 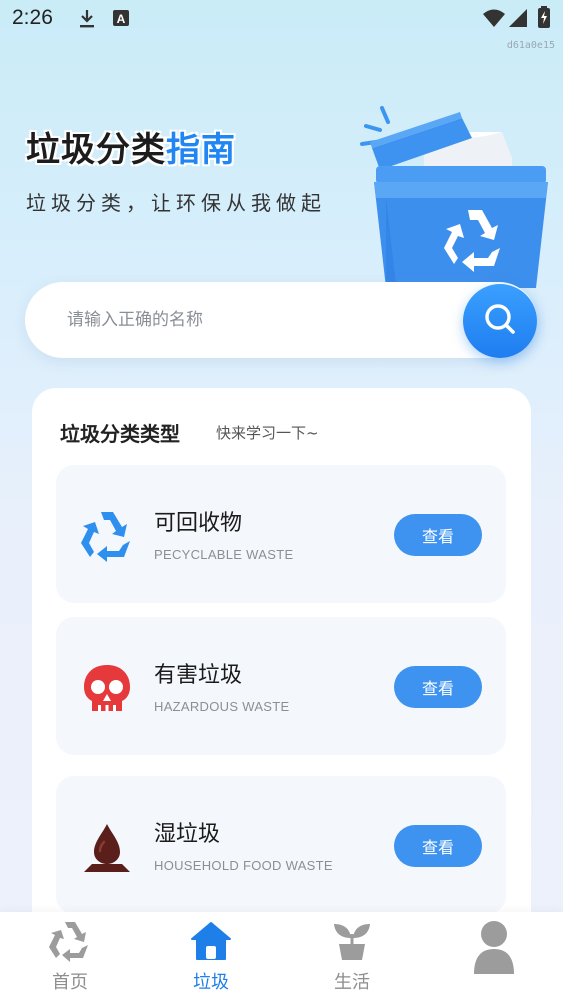 I want to click on page-title: 垃圾分类指南, so click(x=131, y=146).